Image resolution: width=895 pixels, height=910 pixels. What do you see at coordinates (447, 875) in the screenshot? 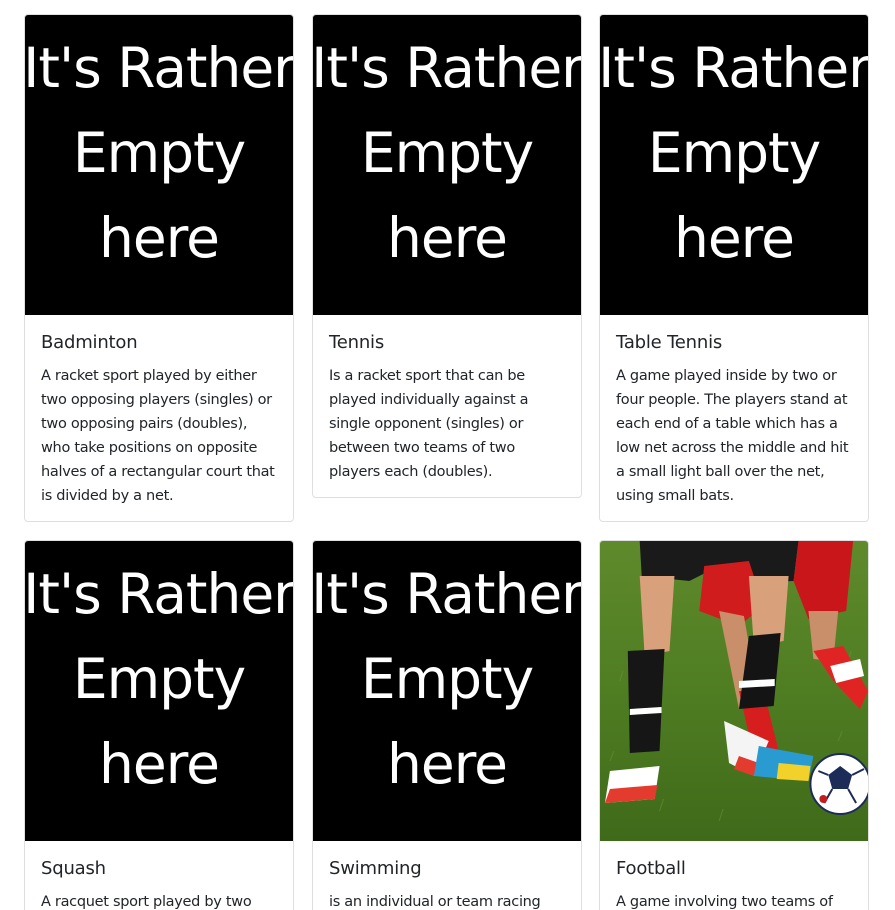
I see `card-body: Swimming is an individual or team racing` at bounding box center [447, 875].